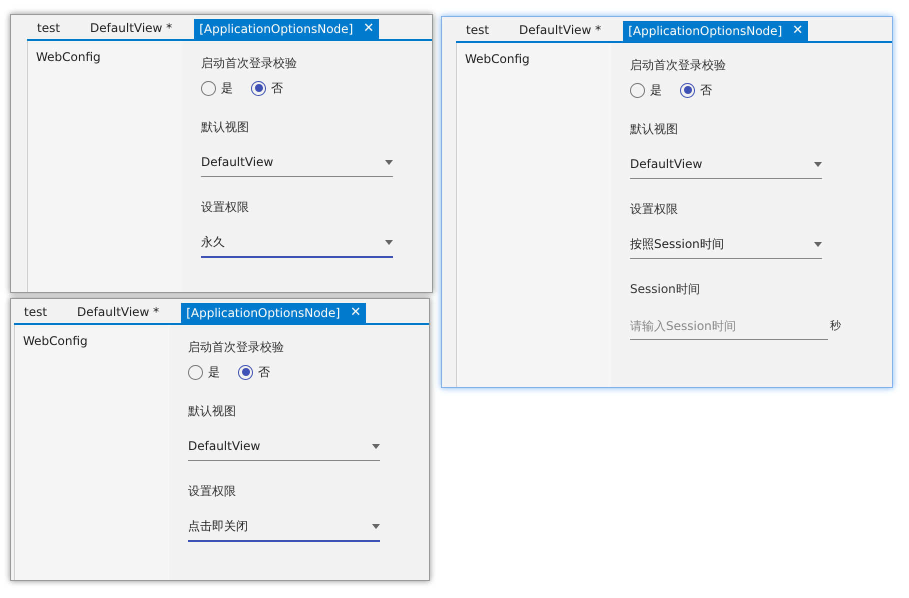  What do you see at coordinates (284, 524) in the screenshot?
I see `dropdown: 点击即关闭` at bounding box center [284, 524].